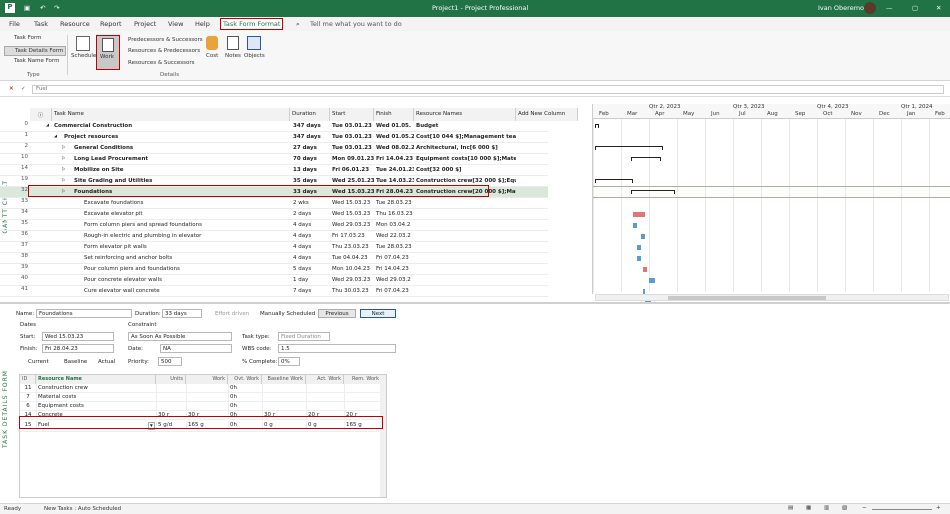 The image size is (950, 514). I want to click on duration-field: 33 days, so click(182, 313).